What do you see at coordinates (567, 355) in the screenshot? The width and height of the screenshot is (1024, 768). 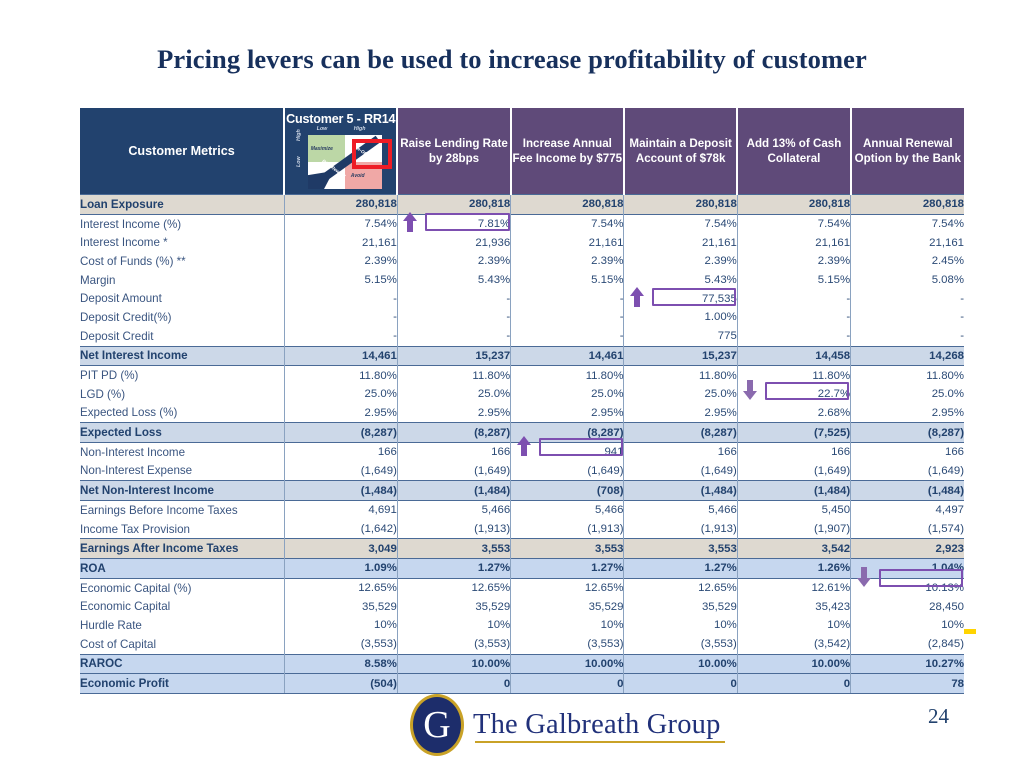 I see `cell-value: 14,461` at bounding box center [567, 355].